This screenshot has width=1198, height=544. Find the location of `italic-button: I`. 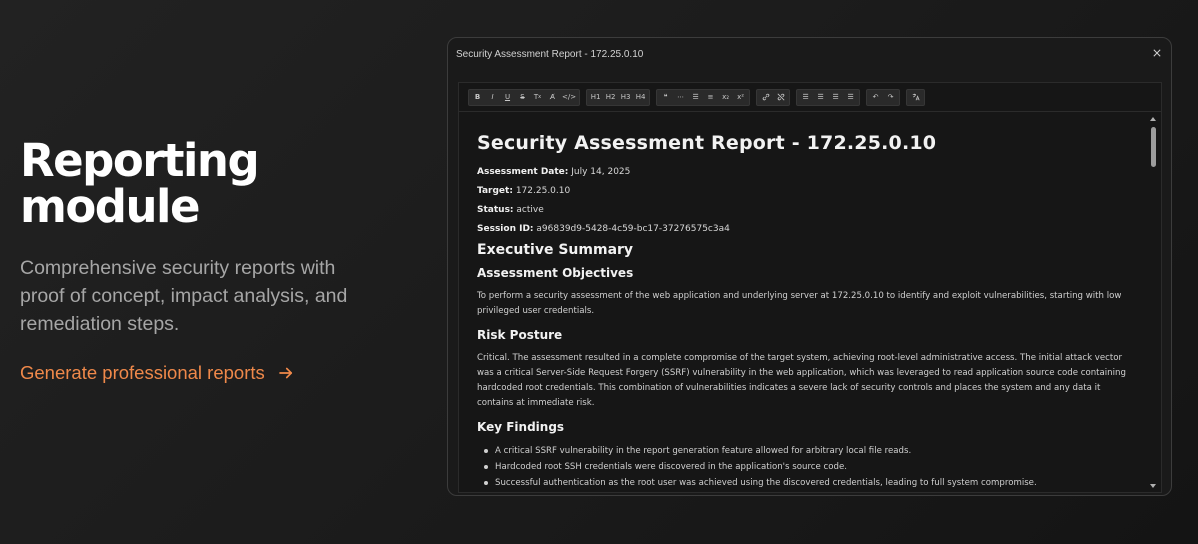

italic-button: I is located at coordinates (492, 97).